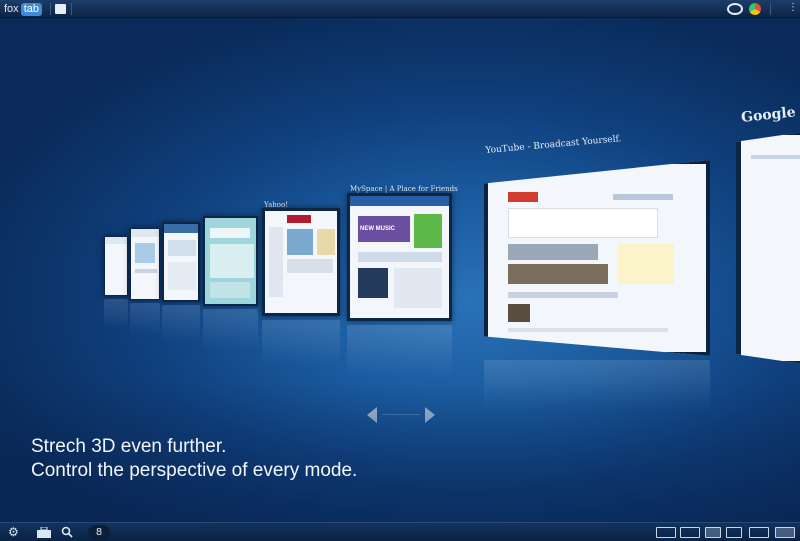 The image size is (800, 541). I want to click on layout-wall-icon, so click(666, 532).